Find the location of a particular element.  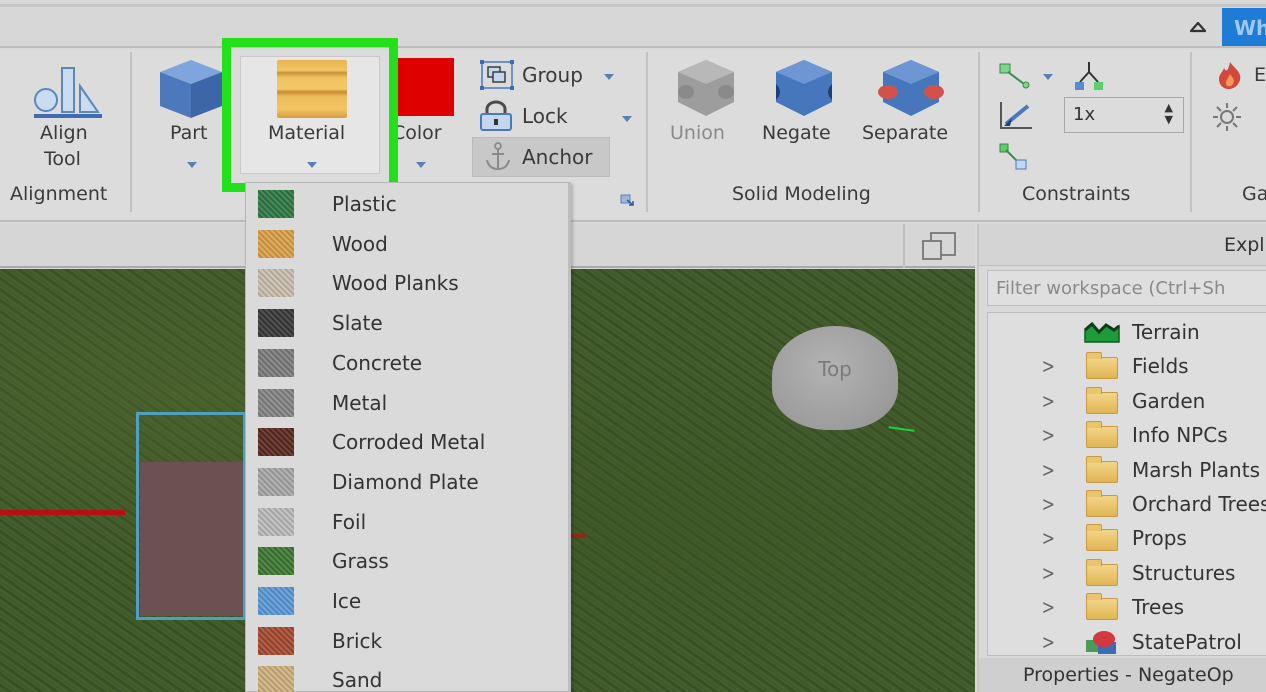

lock-dropdown-arrow is located at coordinates (627, 119).